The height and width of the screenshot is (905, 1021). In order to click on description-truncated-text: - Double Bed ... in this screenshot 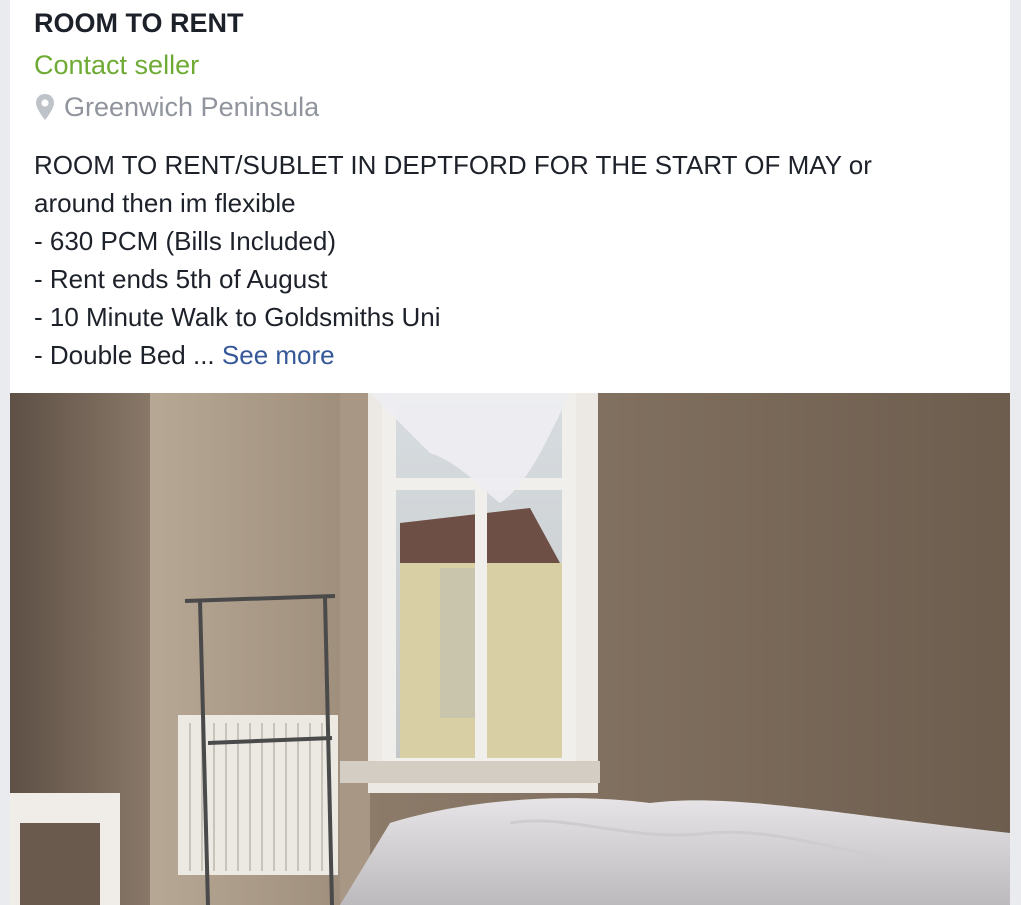, I will do `click(128, 355)`.